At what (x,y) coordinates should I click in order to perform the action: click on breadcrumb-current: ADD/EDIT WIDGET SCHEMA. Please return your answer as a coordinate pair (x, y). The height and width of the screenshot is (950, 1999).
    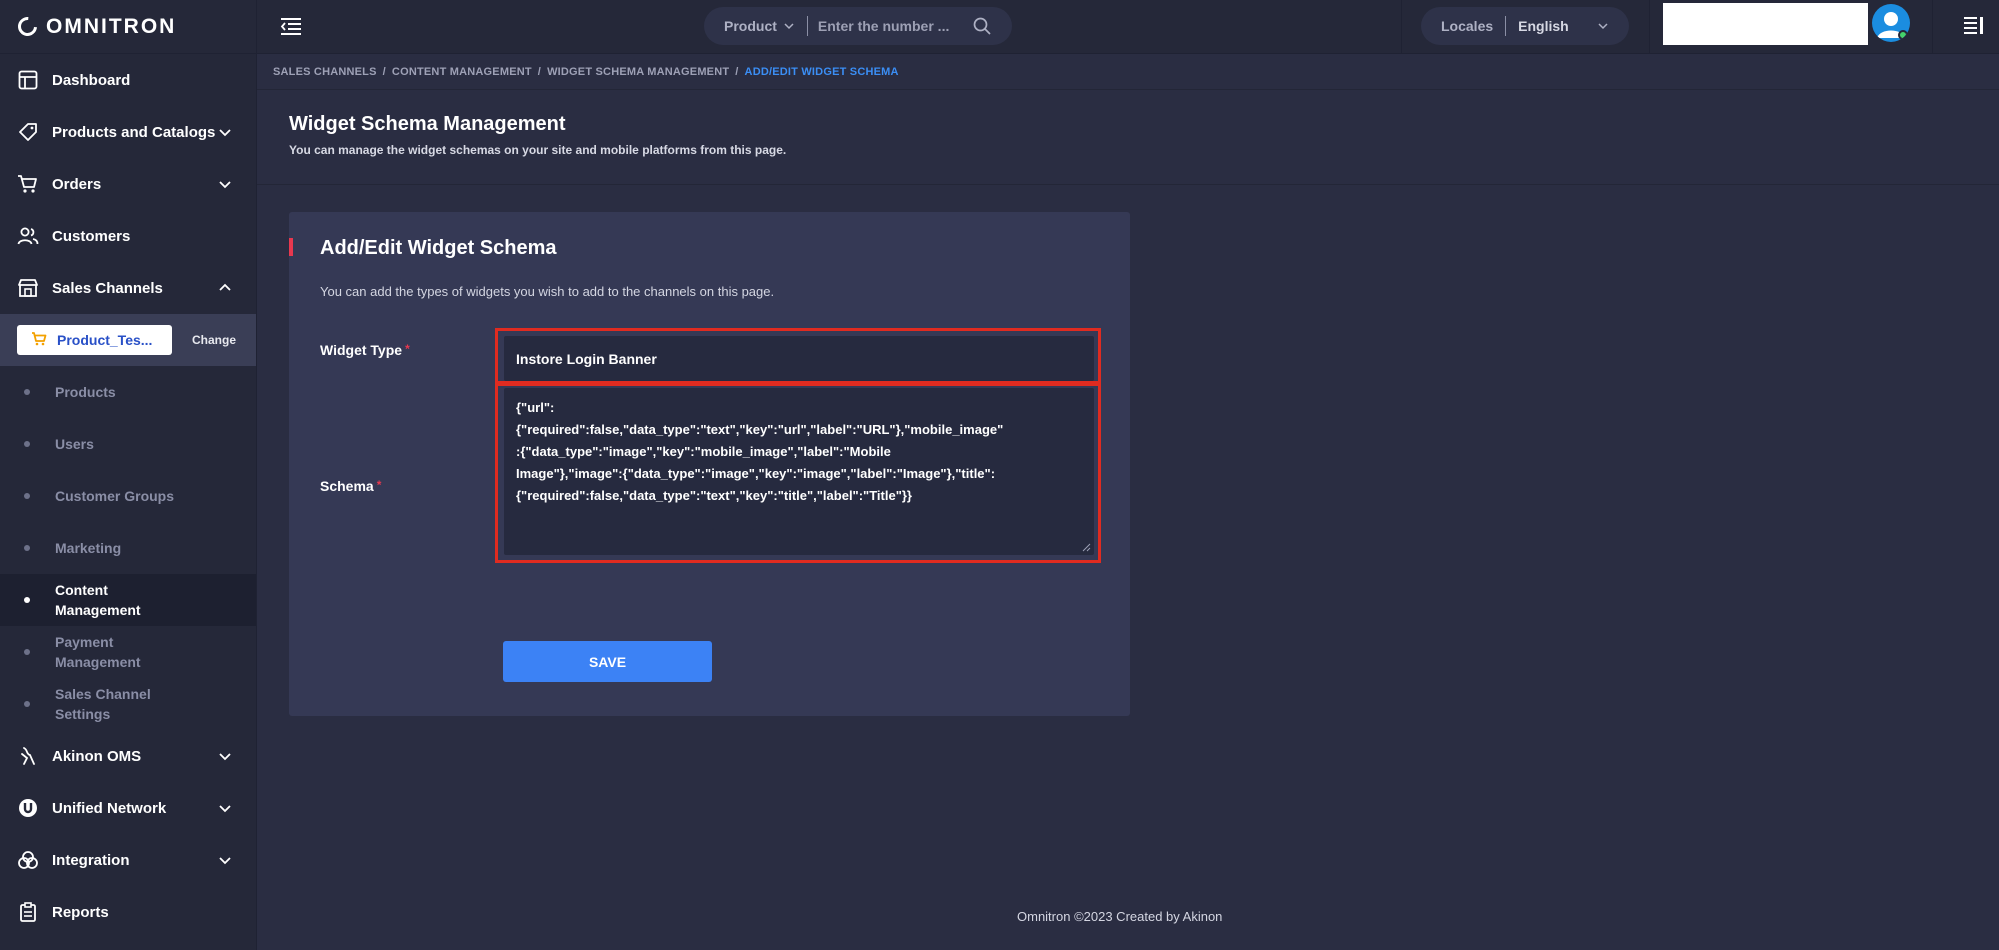
    Looking at the image, I should click on (821, 72).